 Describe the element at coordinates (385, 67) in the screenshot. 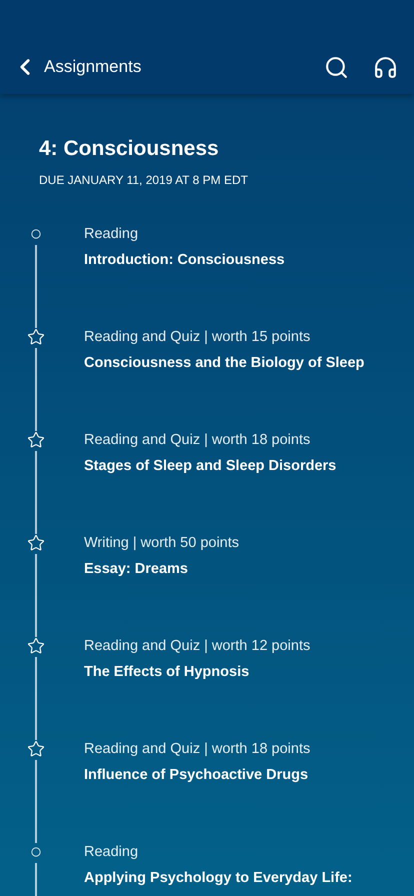

I see `headphones-button` at that location.